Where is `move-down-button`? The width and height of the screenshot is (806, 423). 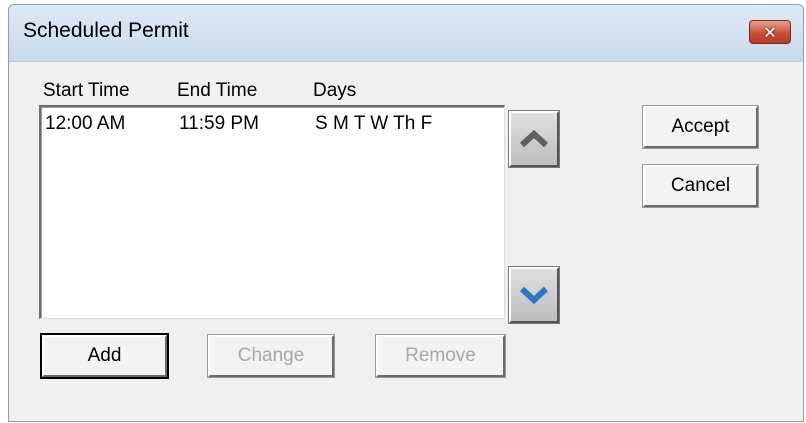 move-down-button is located at coordinates (534, 295).